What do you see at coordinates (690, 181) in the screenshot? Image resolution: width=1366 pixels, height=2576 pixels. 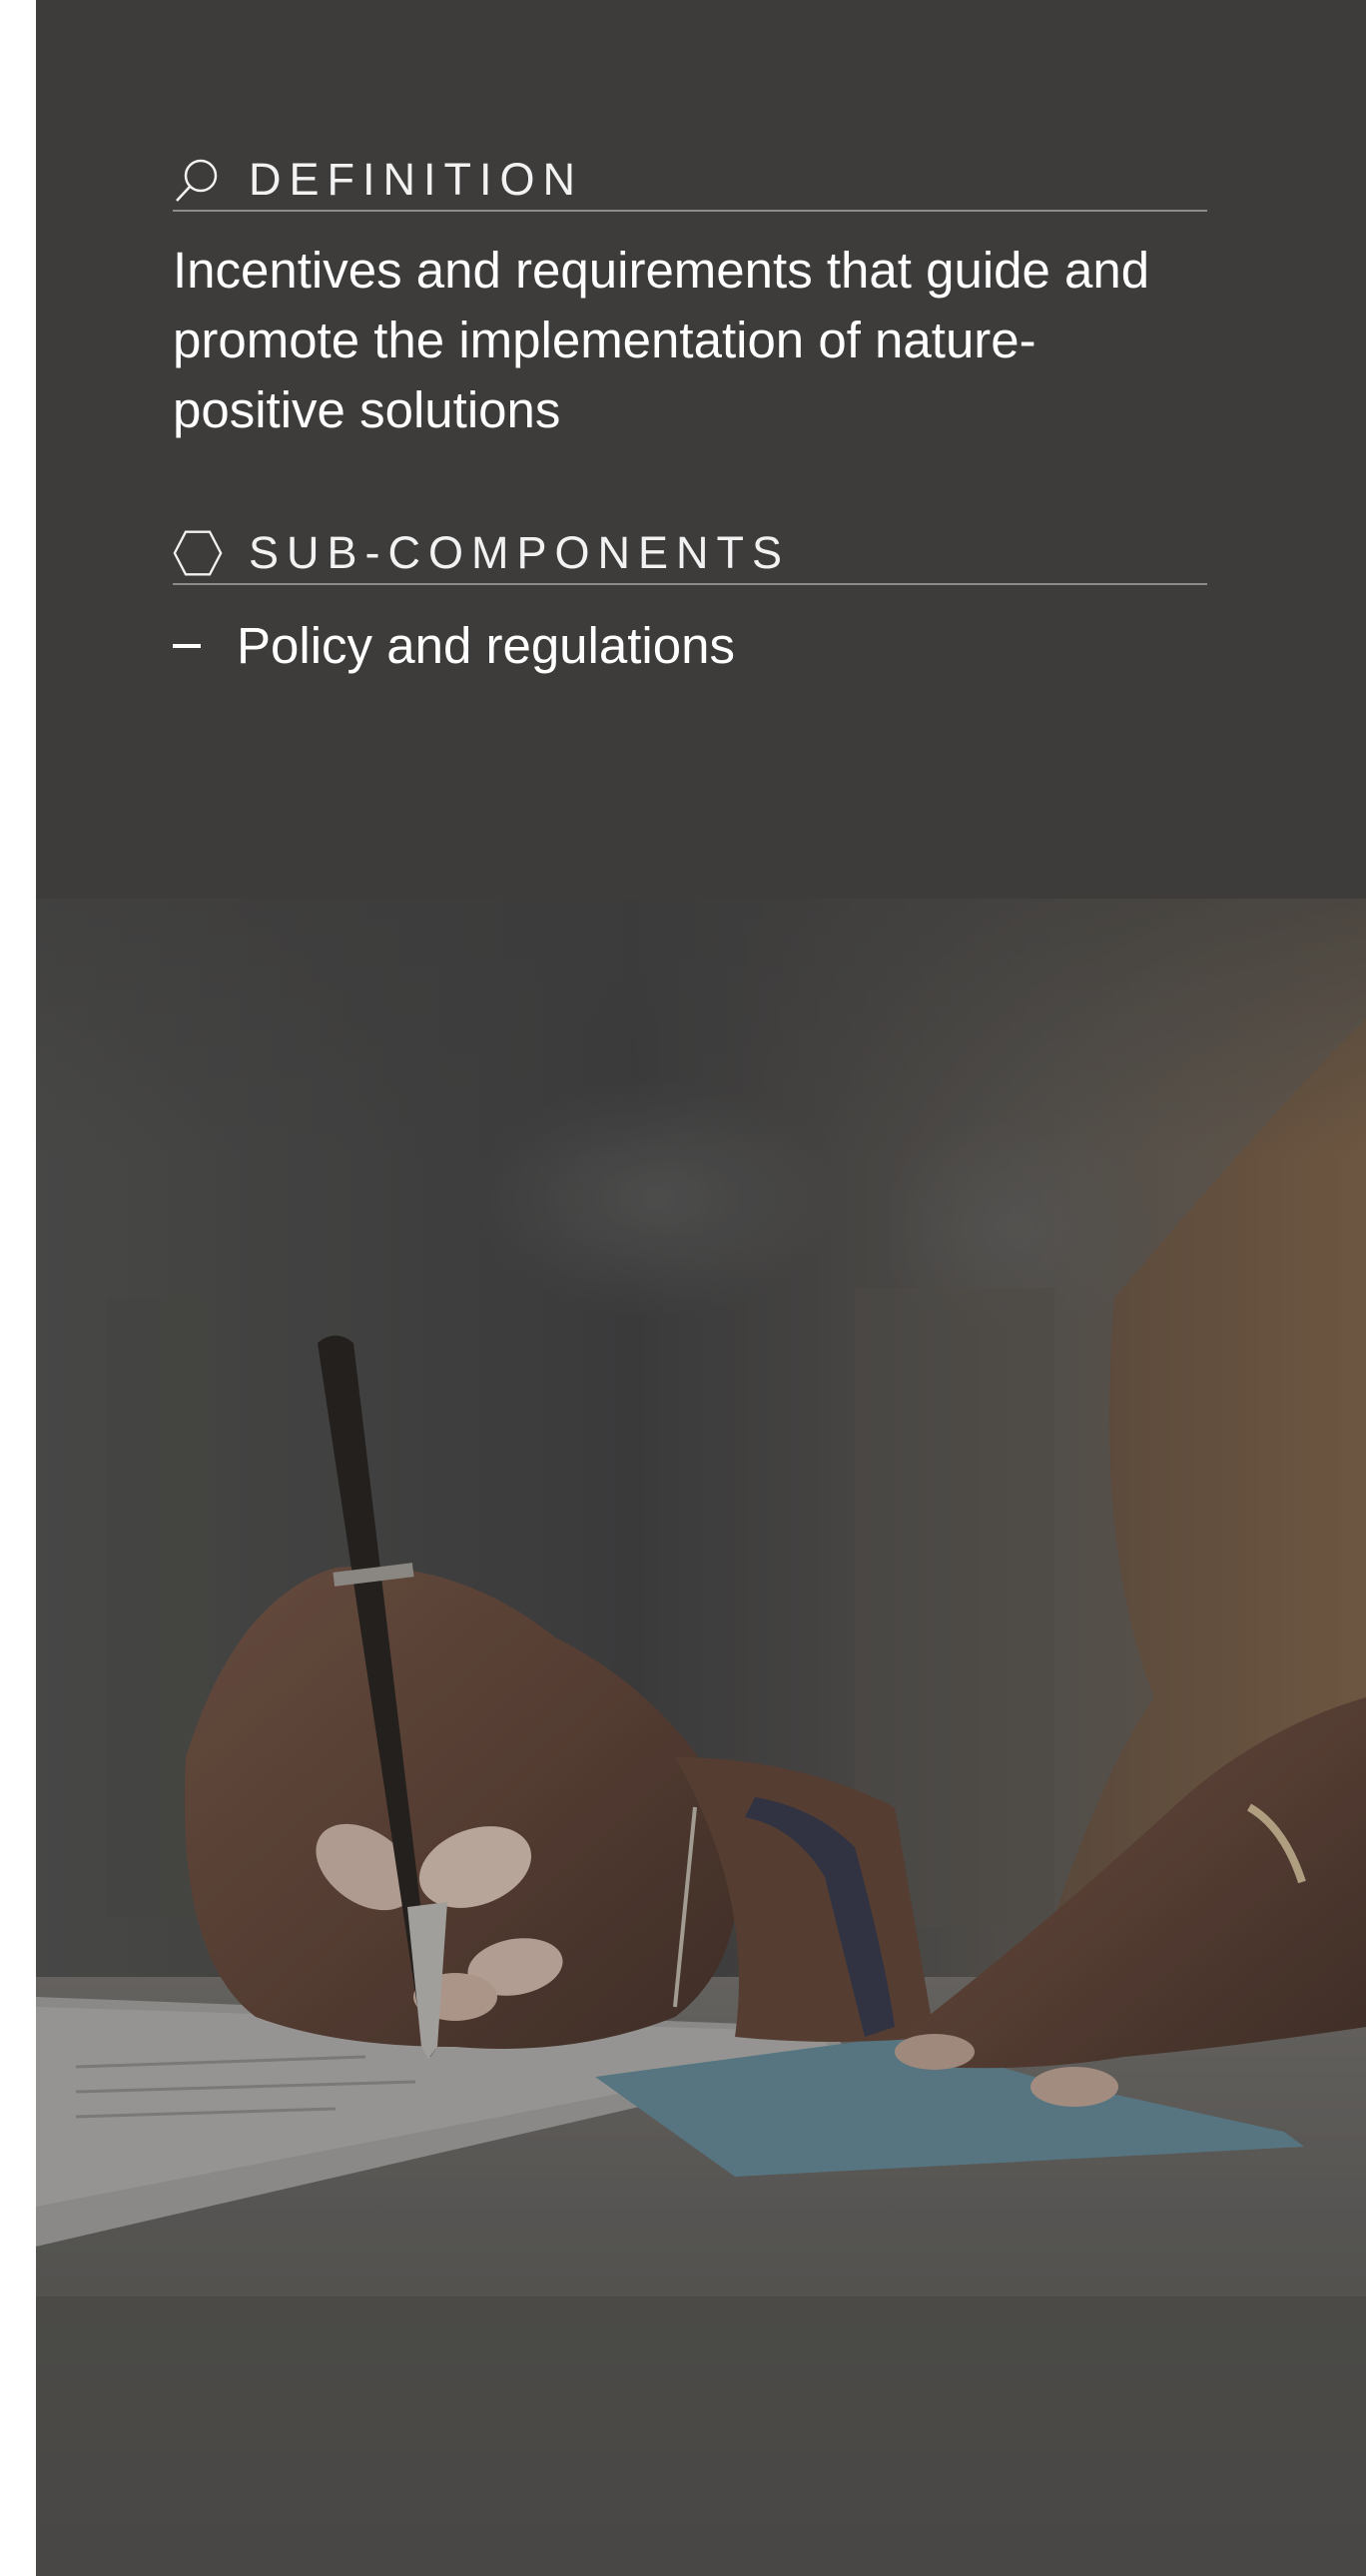 I see `definition-heading-row: DEFINITION` at bounding box center [690, 181].